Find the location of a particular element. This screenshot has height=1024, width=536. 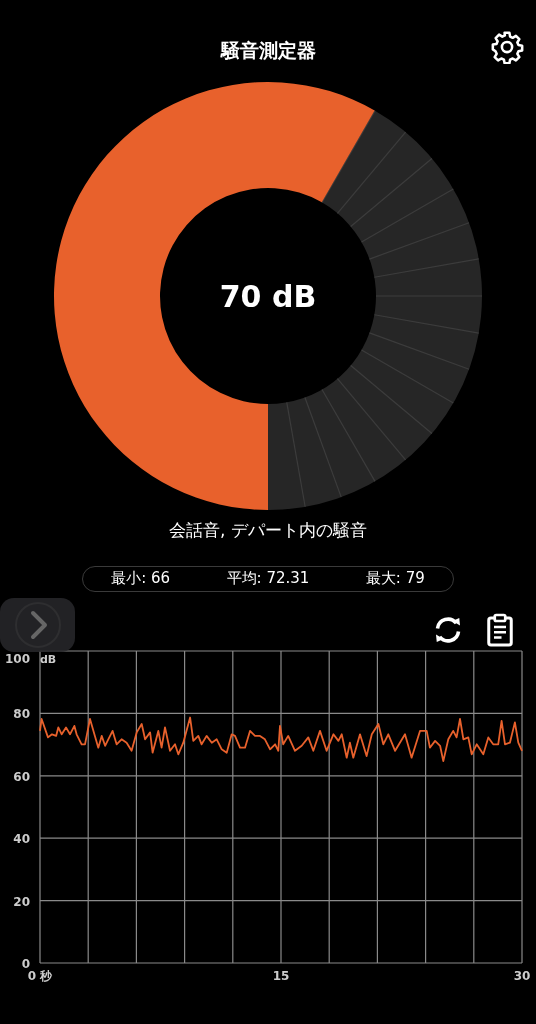

settings-icon is located at coordinates (507, 47).